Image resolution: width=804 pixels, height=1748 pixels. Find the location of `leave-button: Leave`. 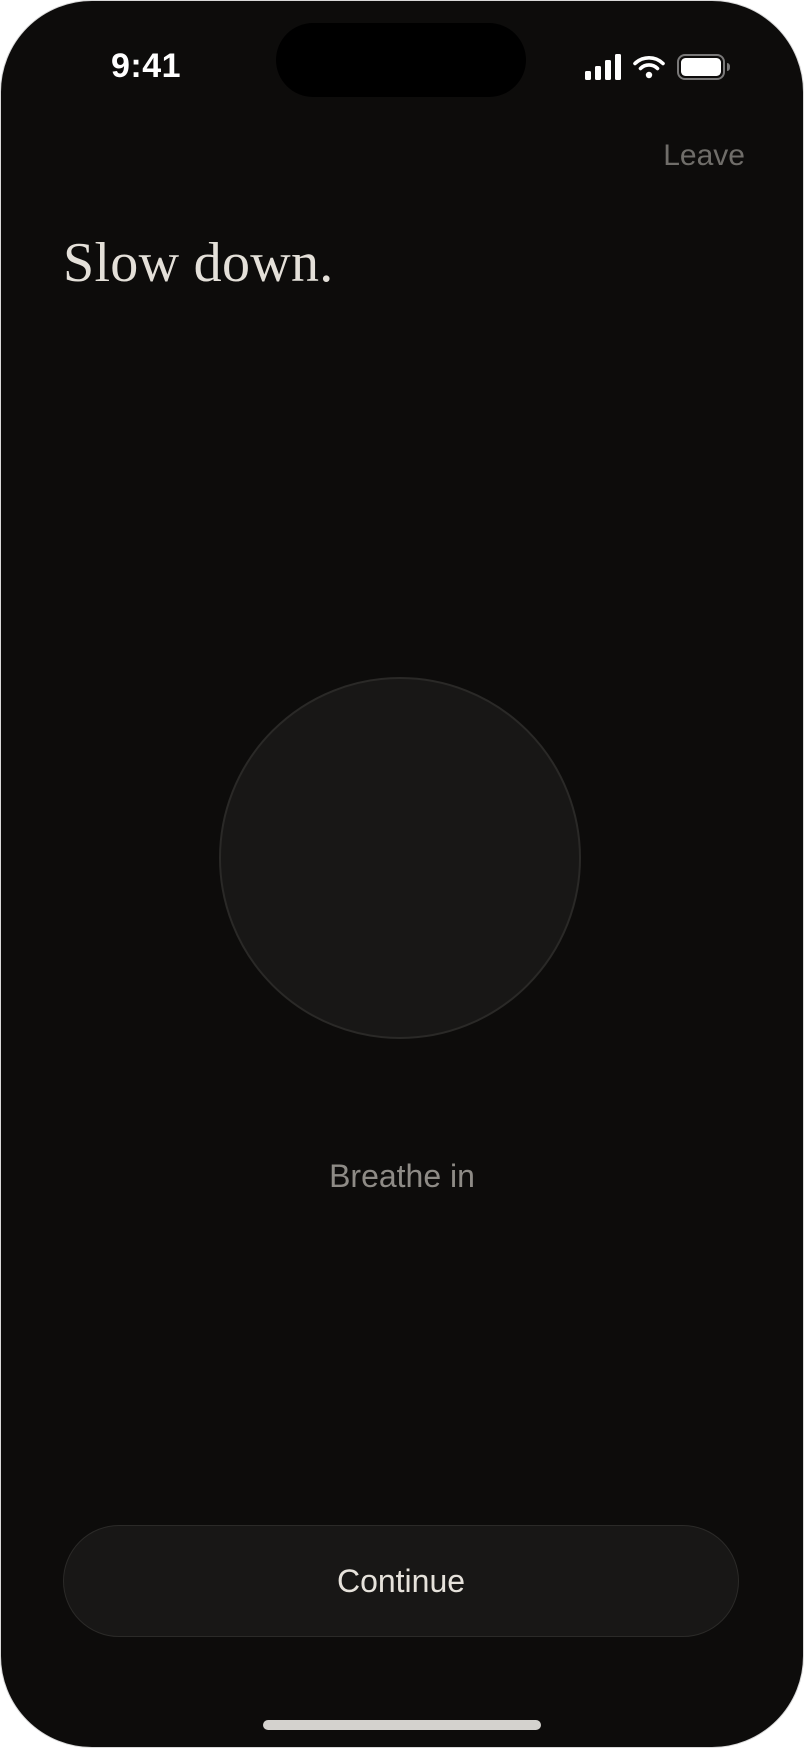

leave-button: Leave is located at coordinates (704, 156).